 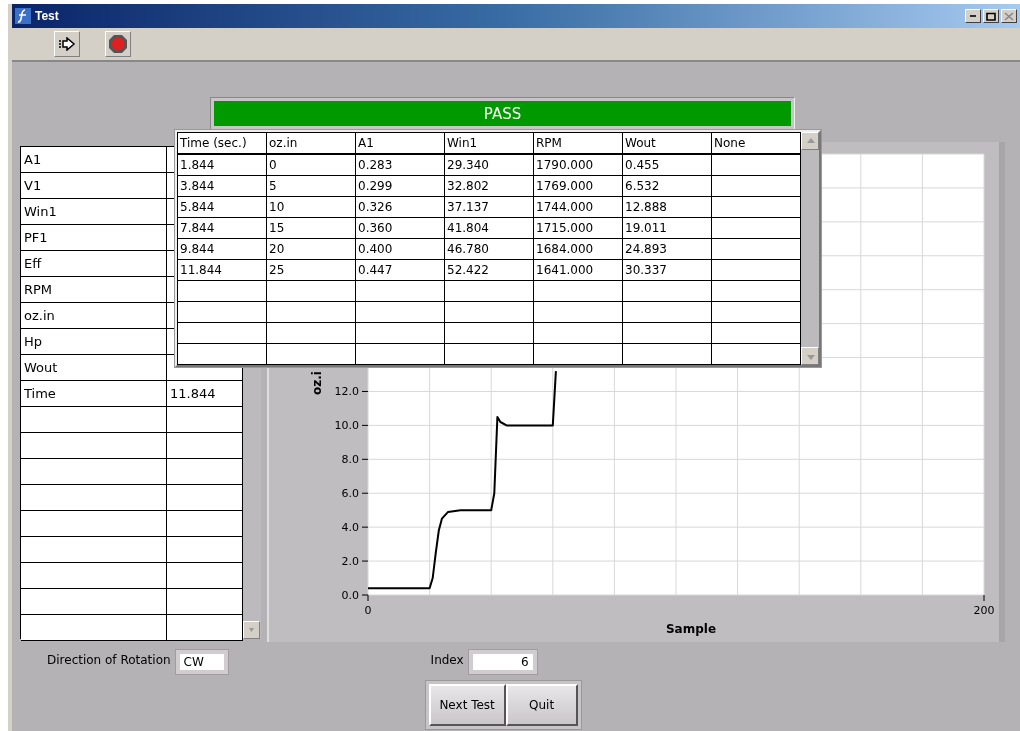 What do you see at coordinates (489, 165) in the screenshot?
I see `table-cell: 29.340` at bounding box center [489, 165].